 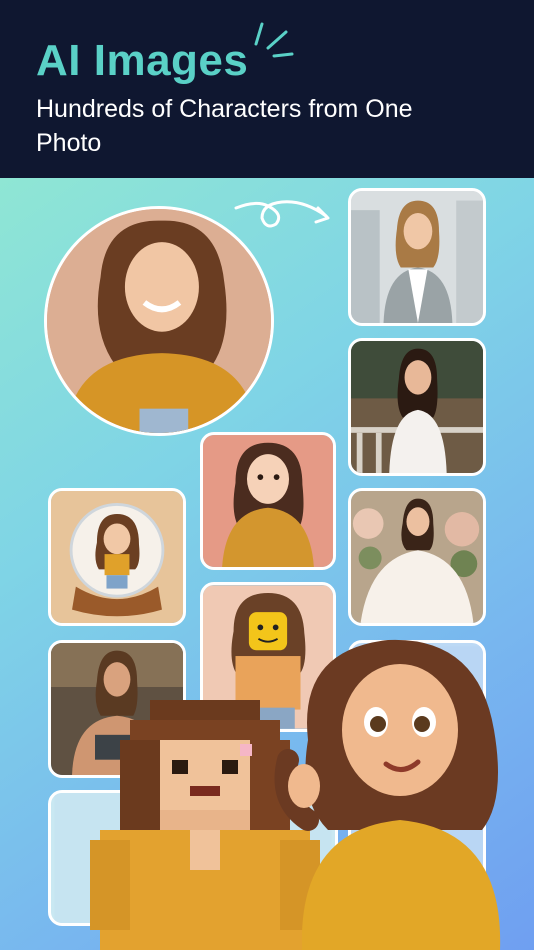 I want to click on white-dress-balcony-photo, so click(x=417, y=407).